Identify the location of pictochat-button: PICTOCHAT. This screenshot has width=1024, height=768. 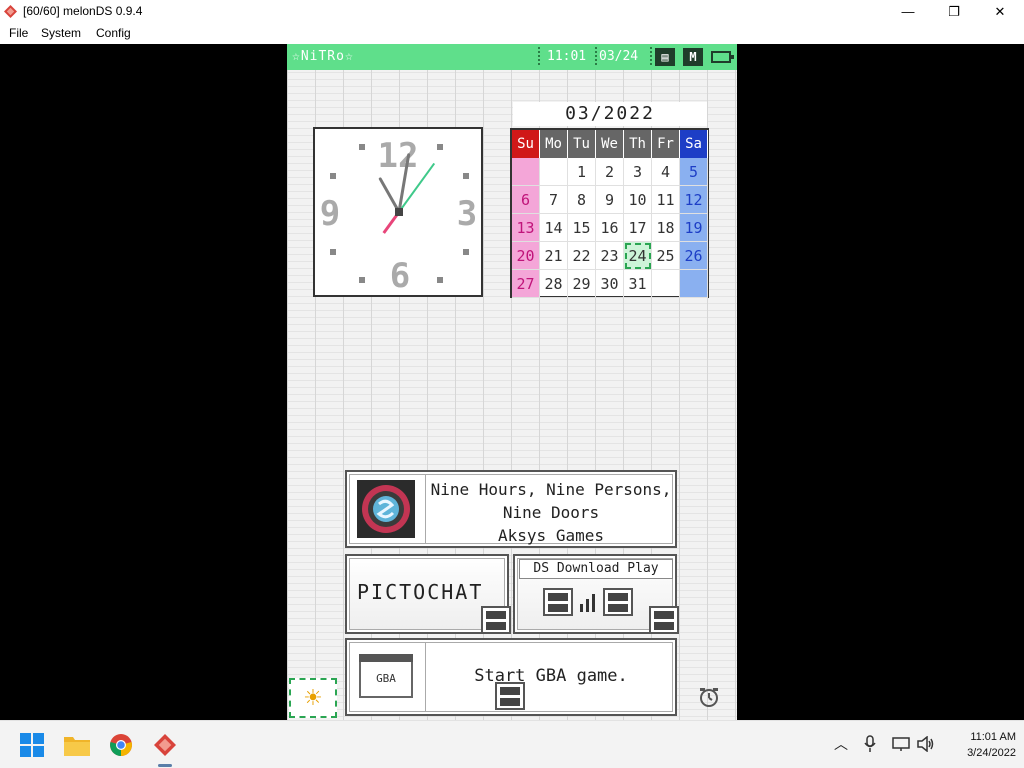
(428, 594).